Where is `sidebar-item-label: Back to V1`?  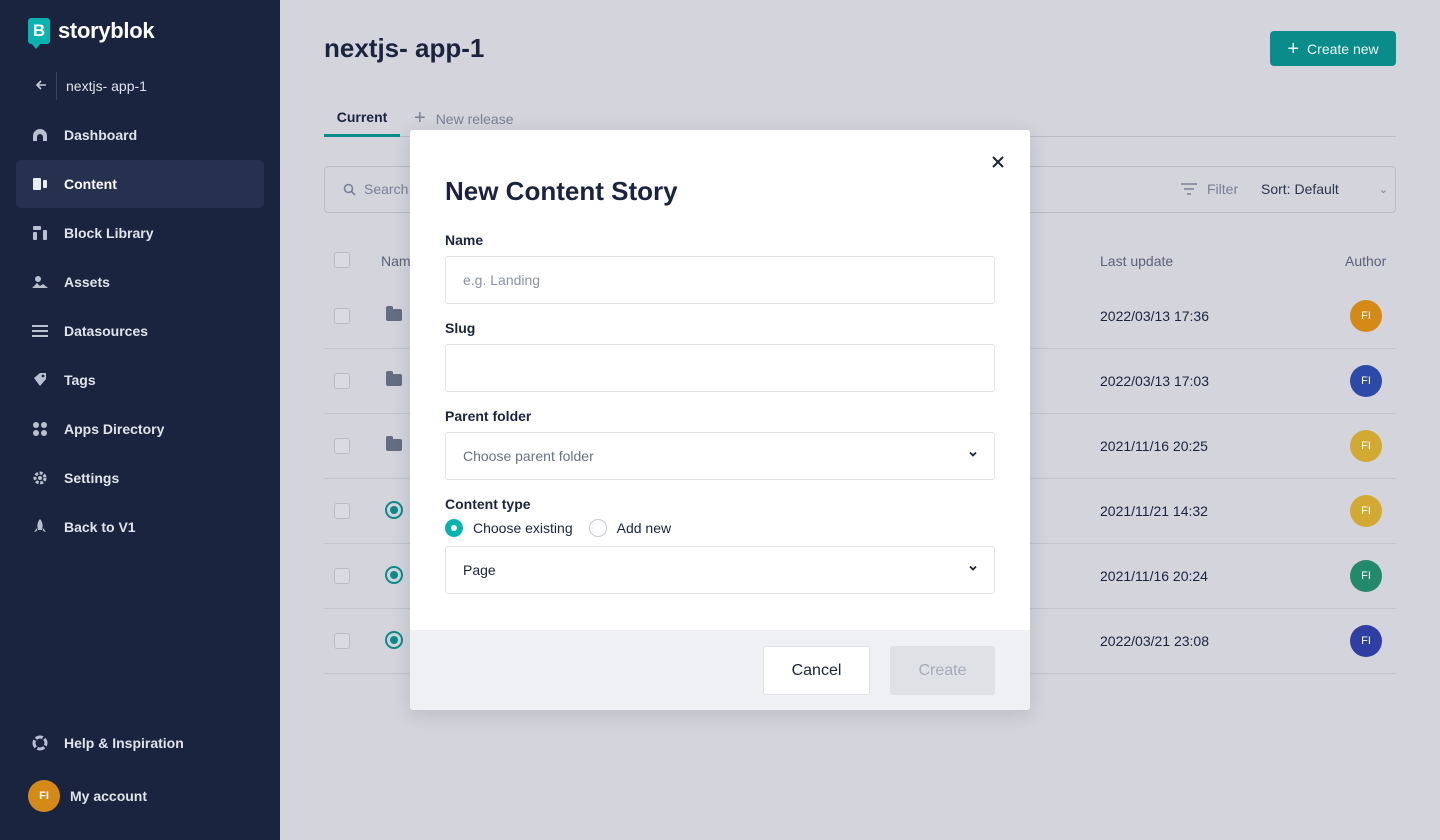 sidebar-item-label: Back to V1 is located at coordinates (100, 527).